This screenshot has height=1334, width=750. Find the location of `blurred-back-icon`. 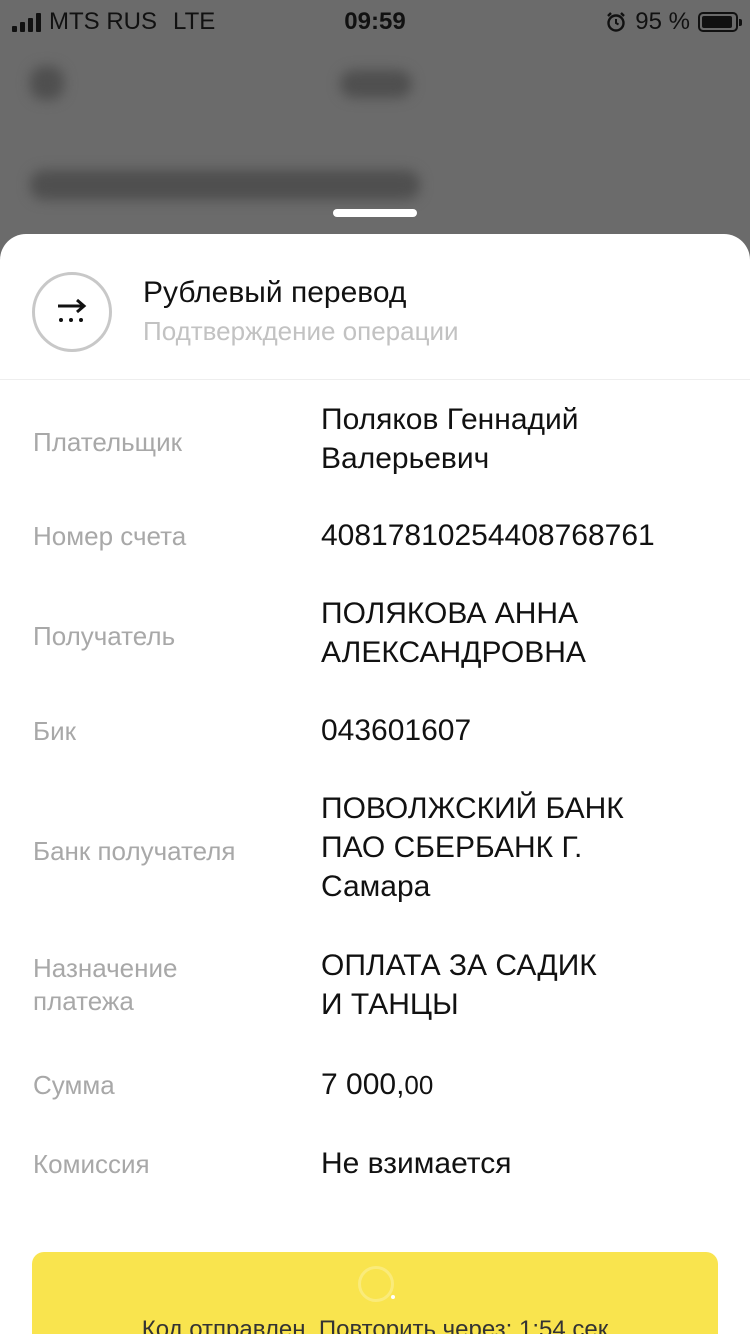

blurred-back-icon is located at coordinates (47, 83).